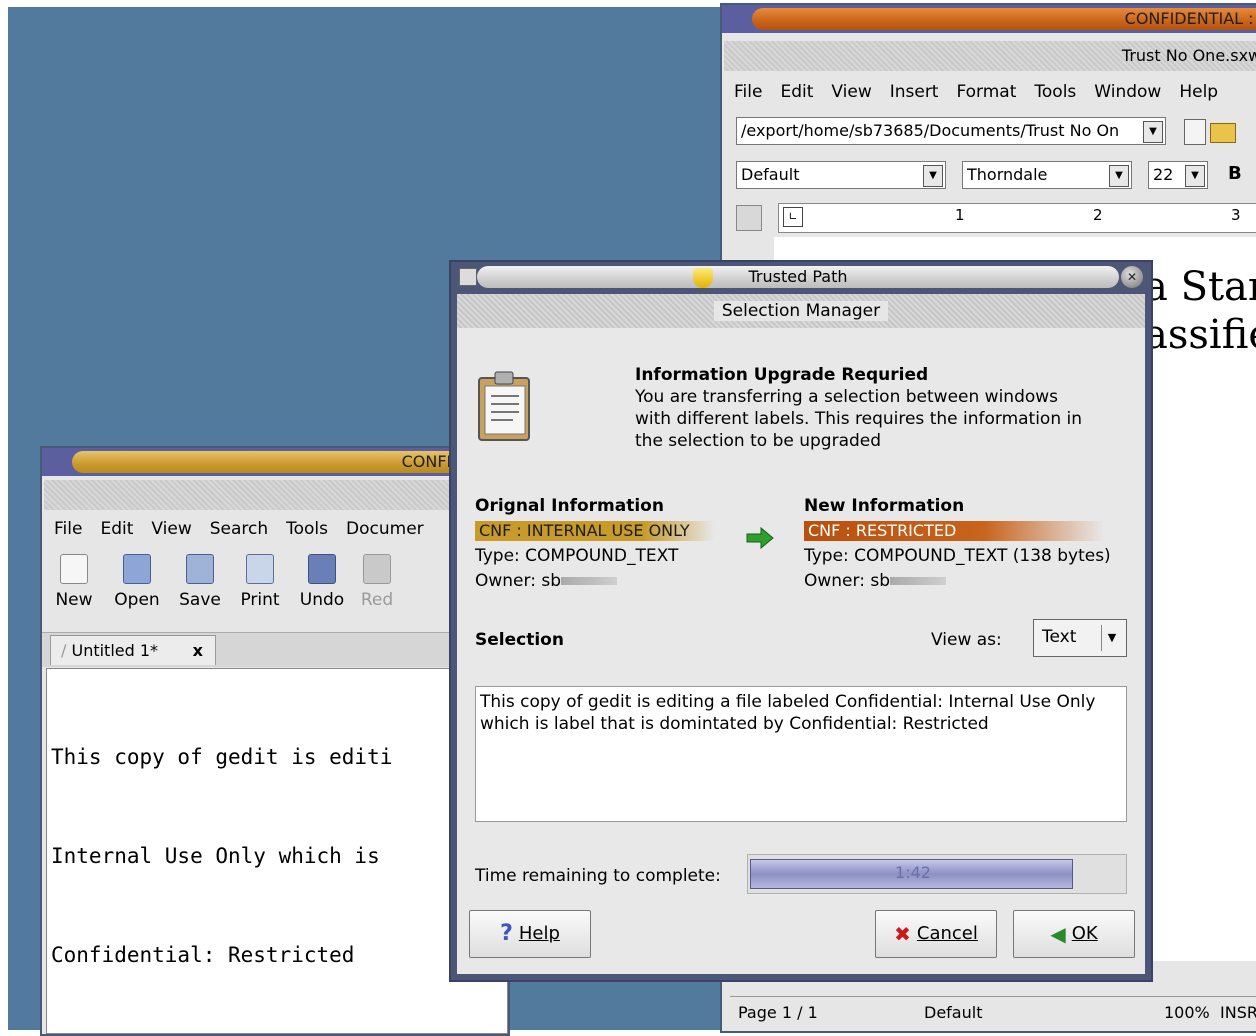  What do you see at coordinates (1163, 174) in the screenshot?
I see `size-value: 22` at bounding box center [1163, 174].